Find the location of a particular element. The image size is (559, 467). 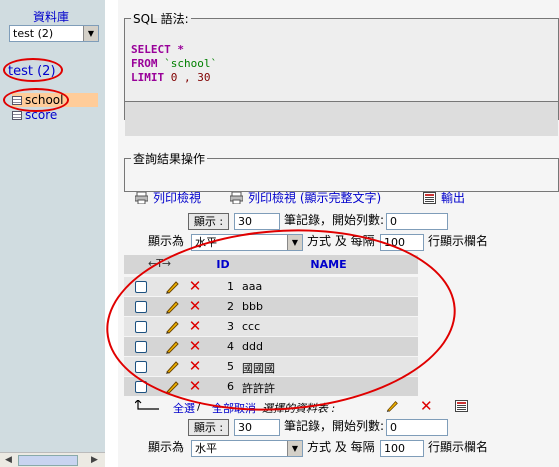

databases-title: 資料庫 is located at coordinates (51, 17).